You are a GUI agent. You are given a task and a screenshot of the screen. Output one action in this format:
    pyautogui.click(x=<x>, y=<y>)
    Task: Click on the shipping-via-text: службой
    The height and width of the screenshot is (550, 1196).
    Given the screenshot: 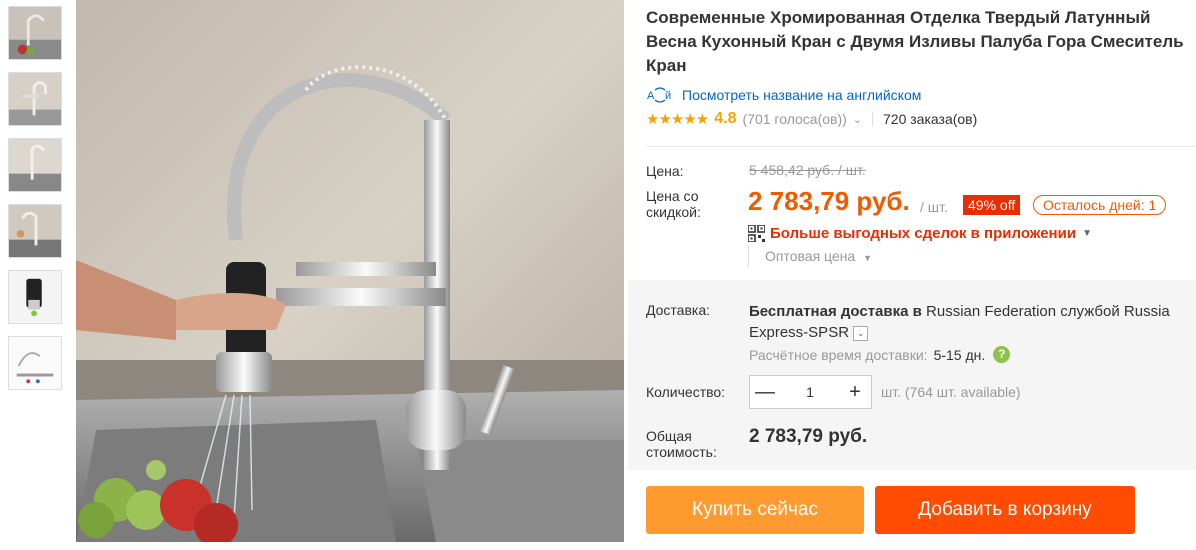 What is the action you would take?
    pyautogui.click(x=1090, y=311)
    